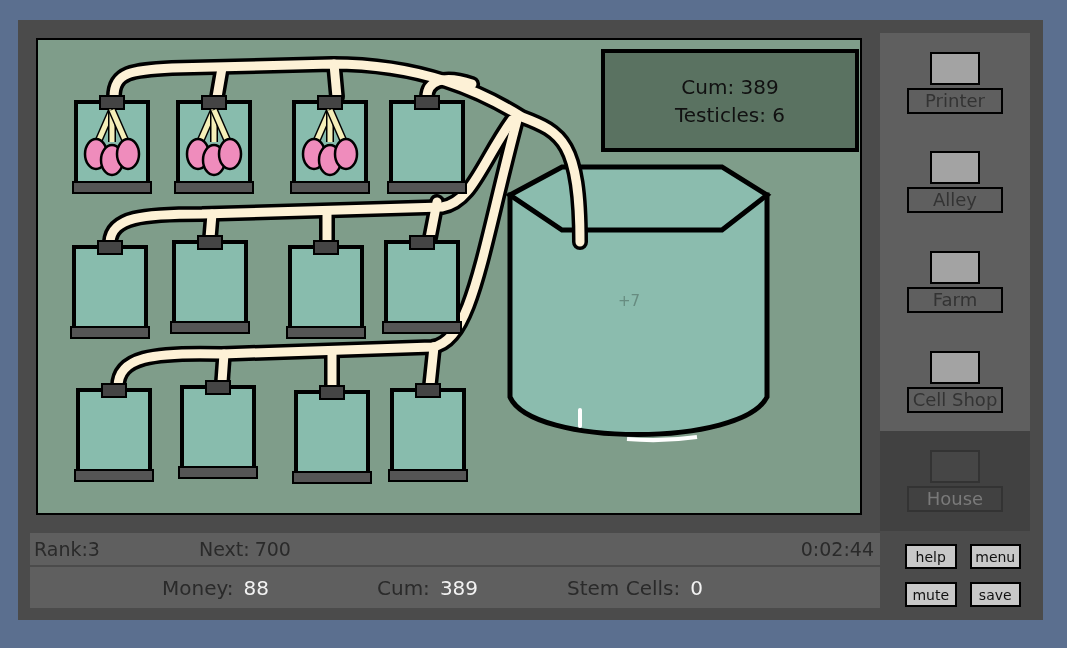 The height and width of the screenshot is (648, 1067). Describe the element at coordinates (995, 556) in the screenshot. I see `menu-button: menu` at that location.